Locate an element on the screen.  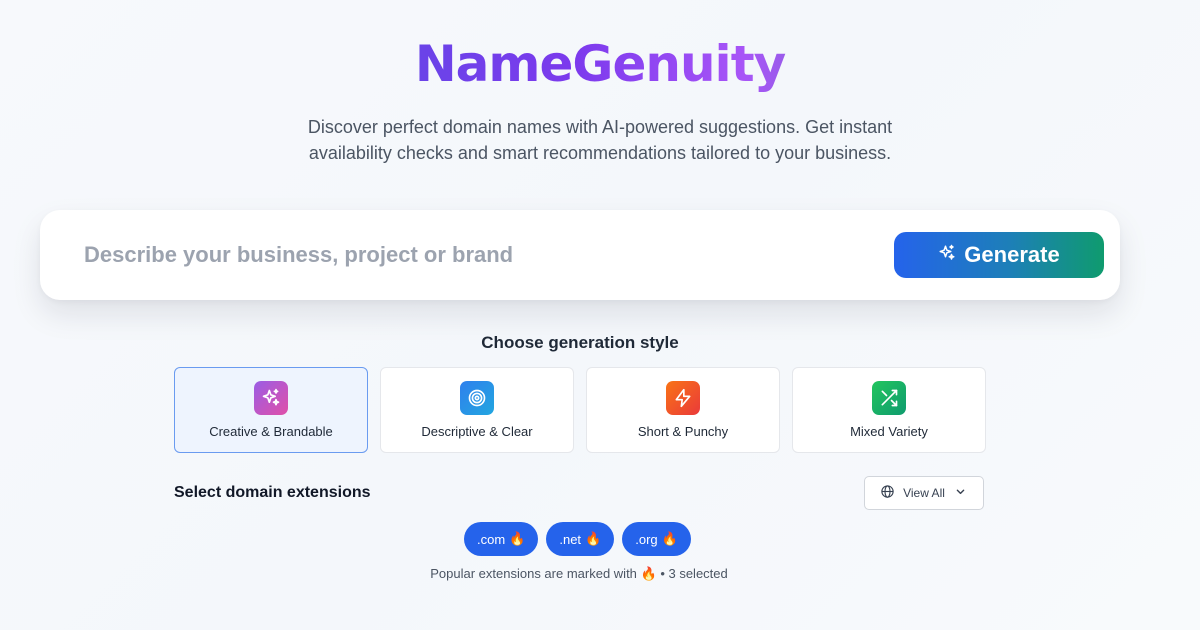
search-card: Generate is located at coordinates (580, 255).